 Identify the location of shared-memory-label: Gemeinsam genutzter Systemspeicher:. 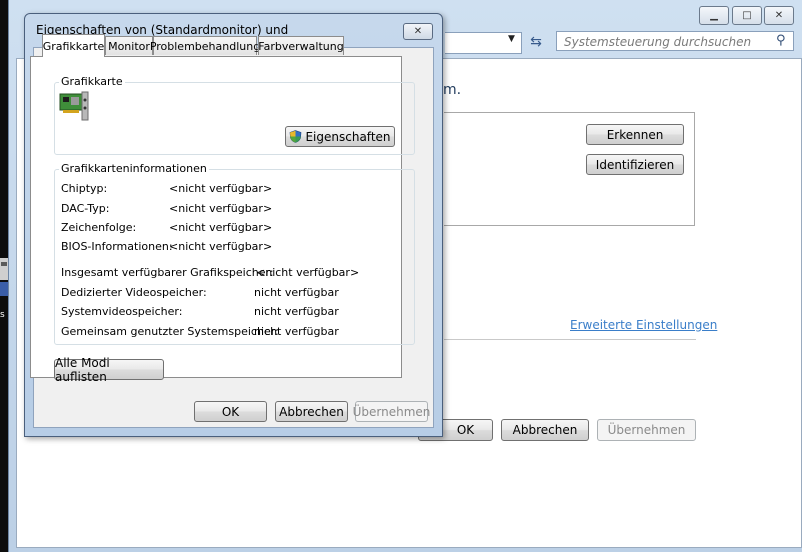
(170, 331).